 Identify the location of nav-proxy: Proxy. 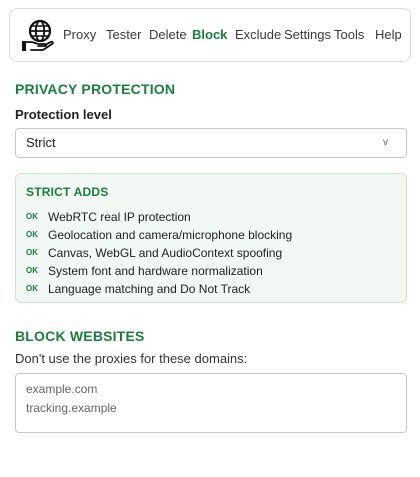
(79, 35).